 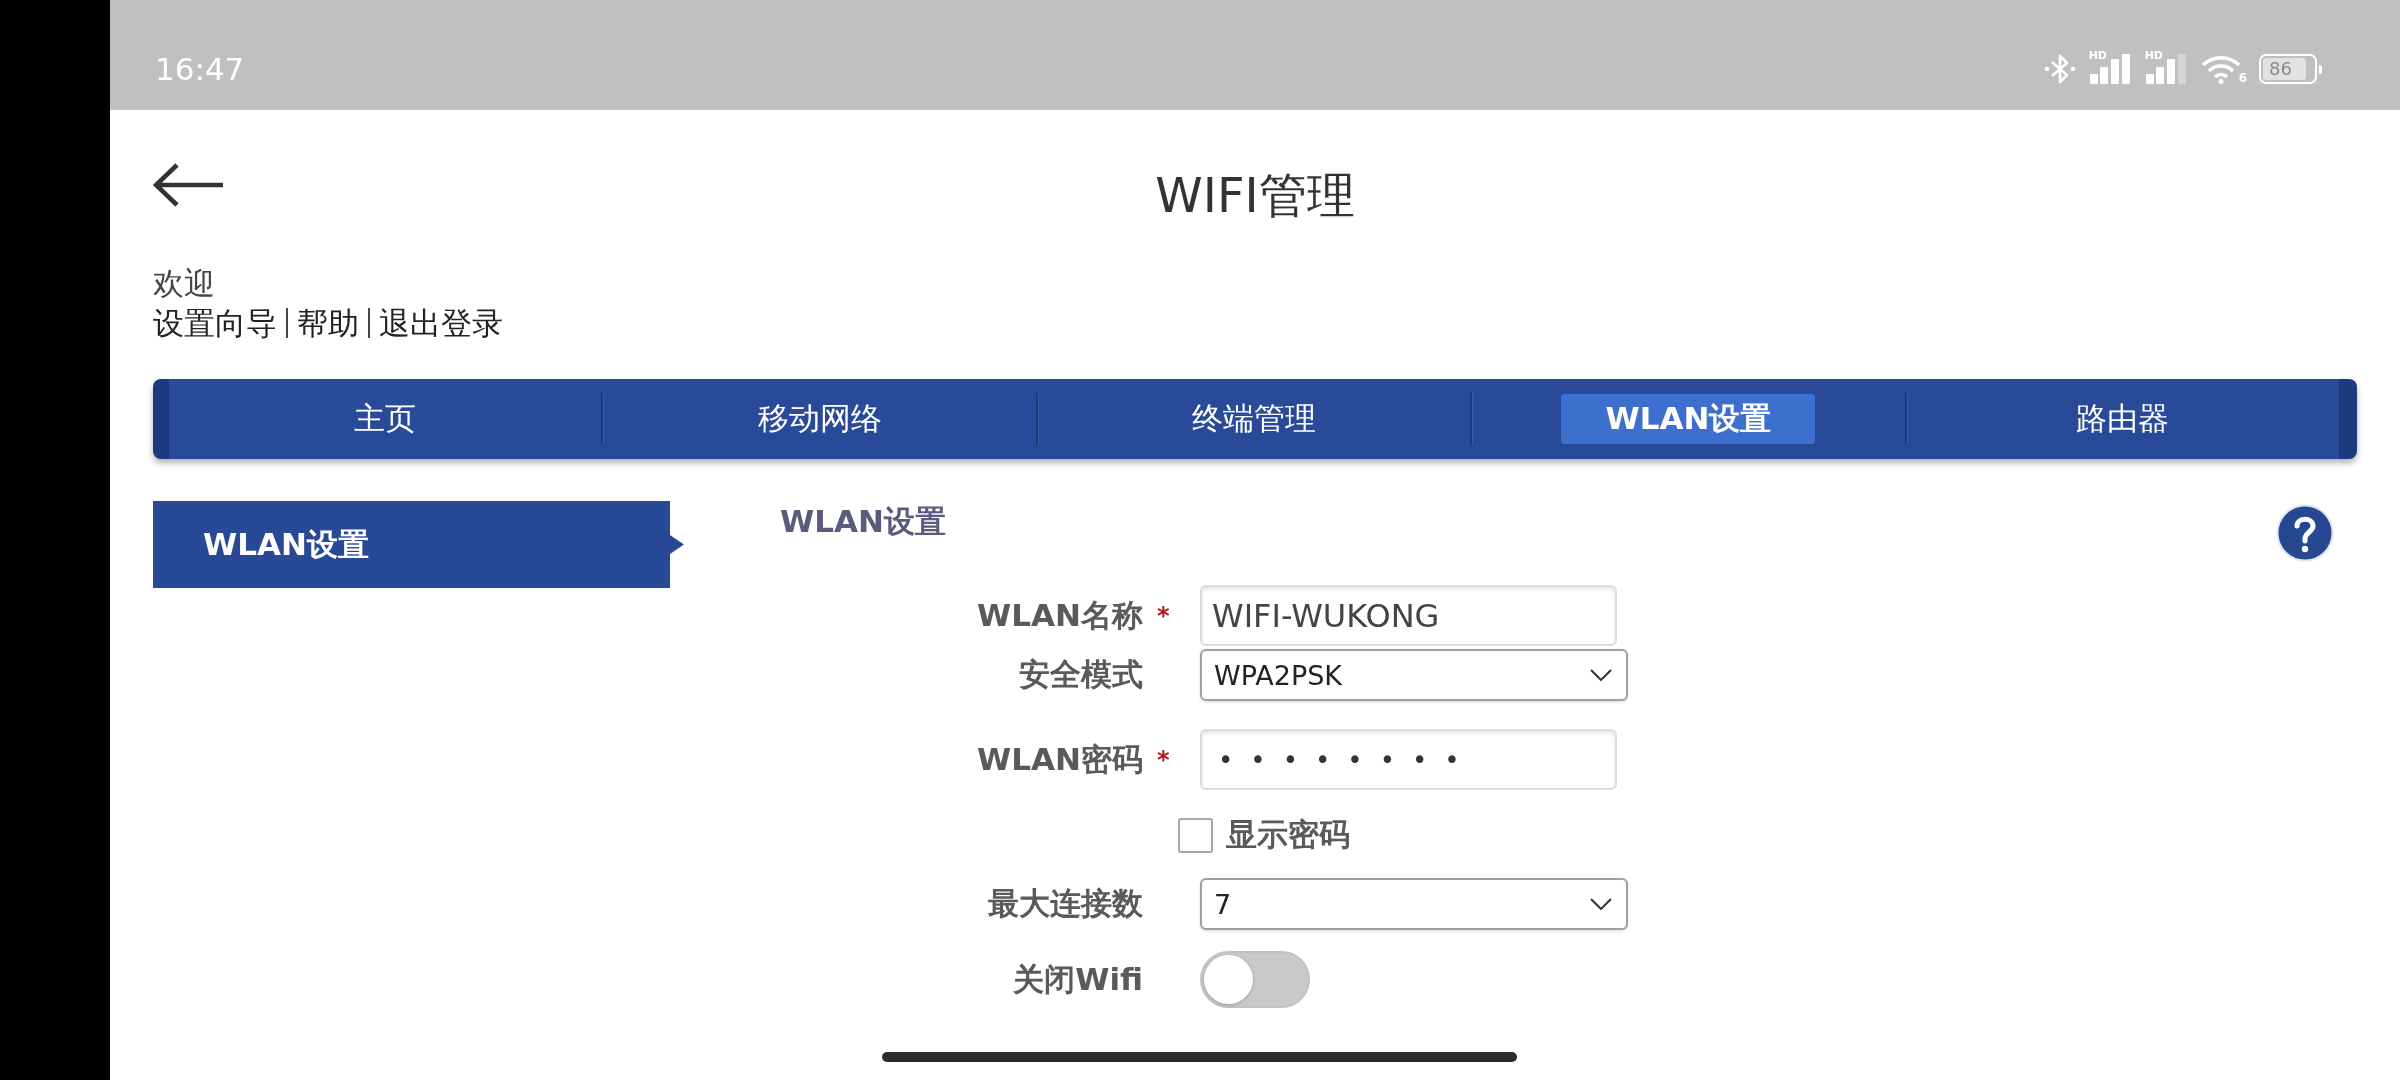 I want to click on nav-tab: 终端管理, so click(x=1254, y=419).